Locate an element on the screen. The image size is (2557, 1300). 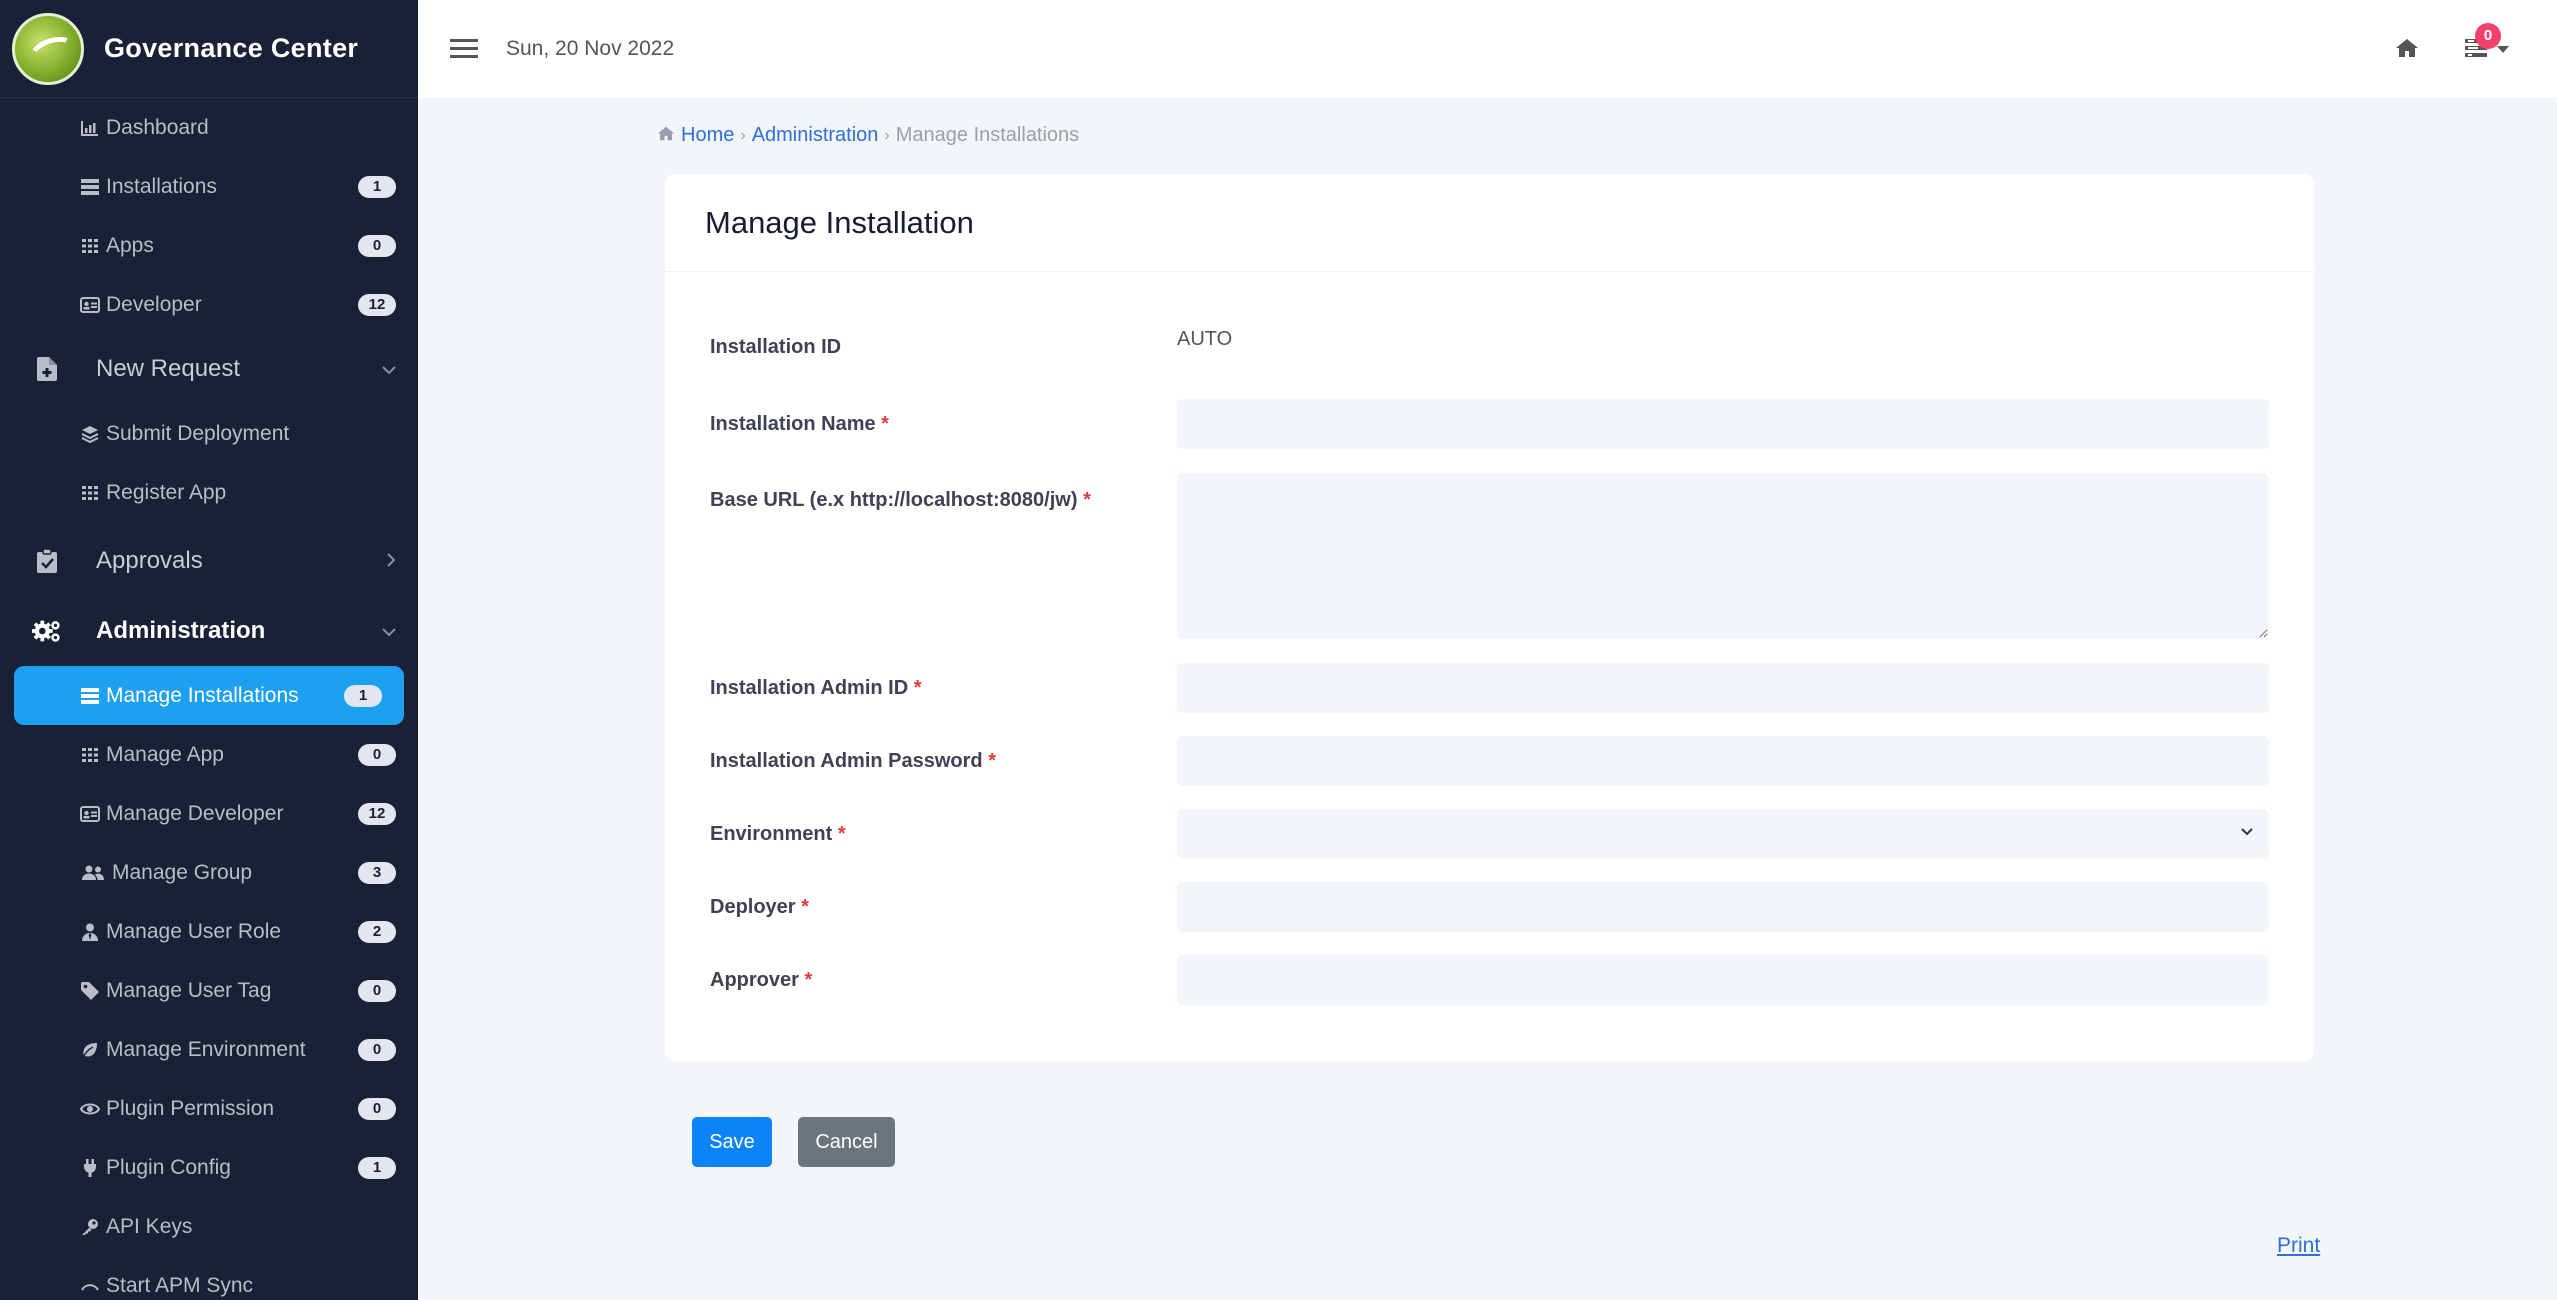
sidebar-item-plugin-config: Plugin Config 1 is located at coordinates (209, 1167).